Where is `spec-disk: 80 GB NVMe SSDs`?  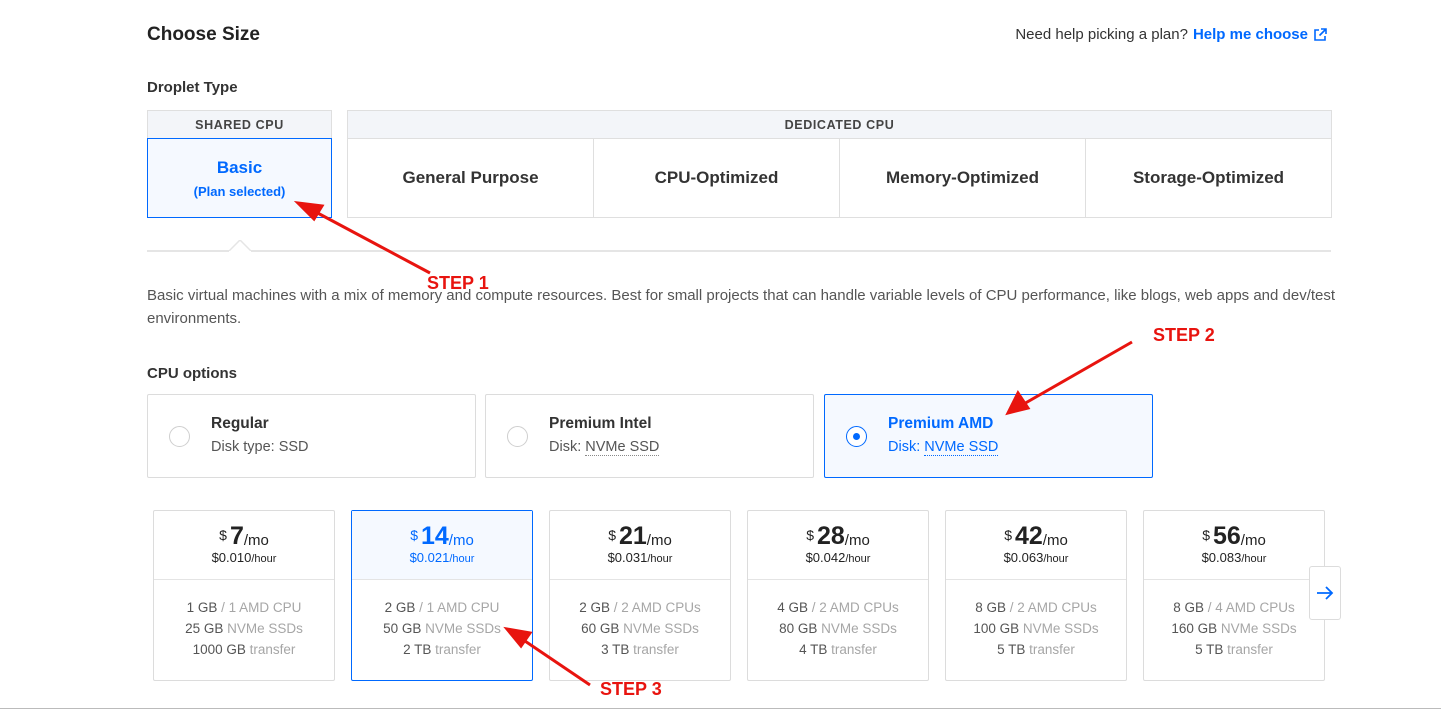 spec-disk: 80 GB NVMe SSDs is located at coordinates (838, 628).